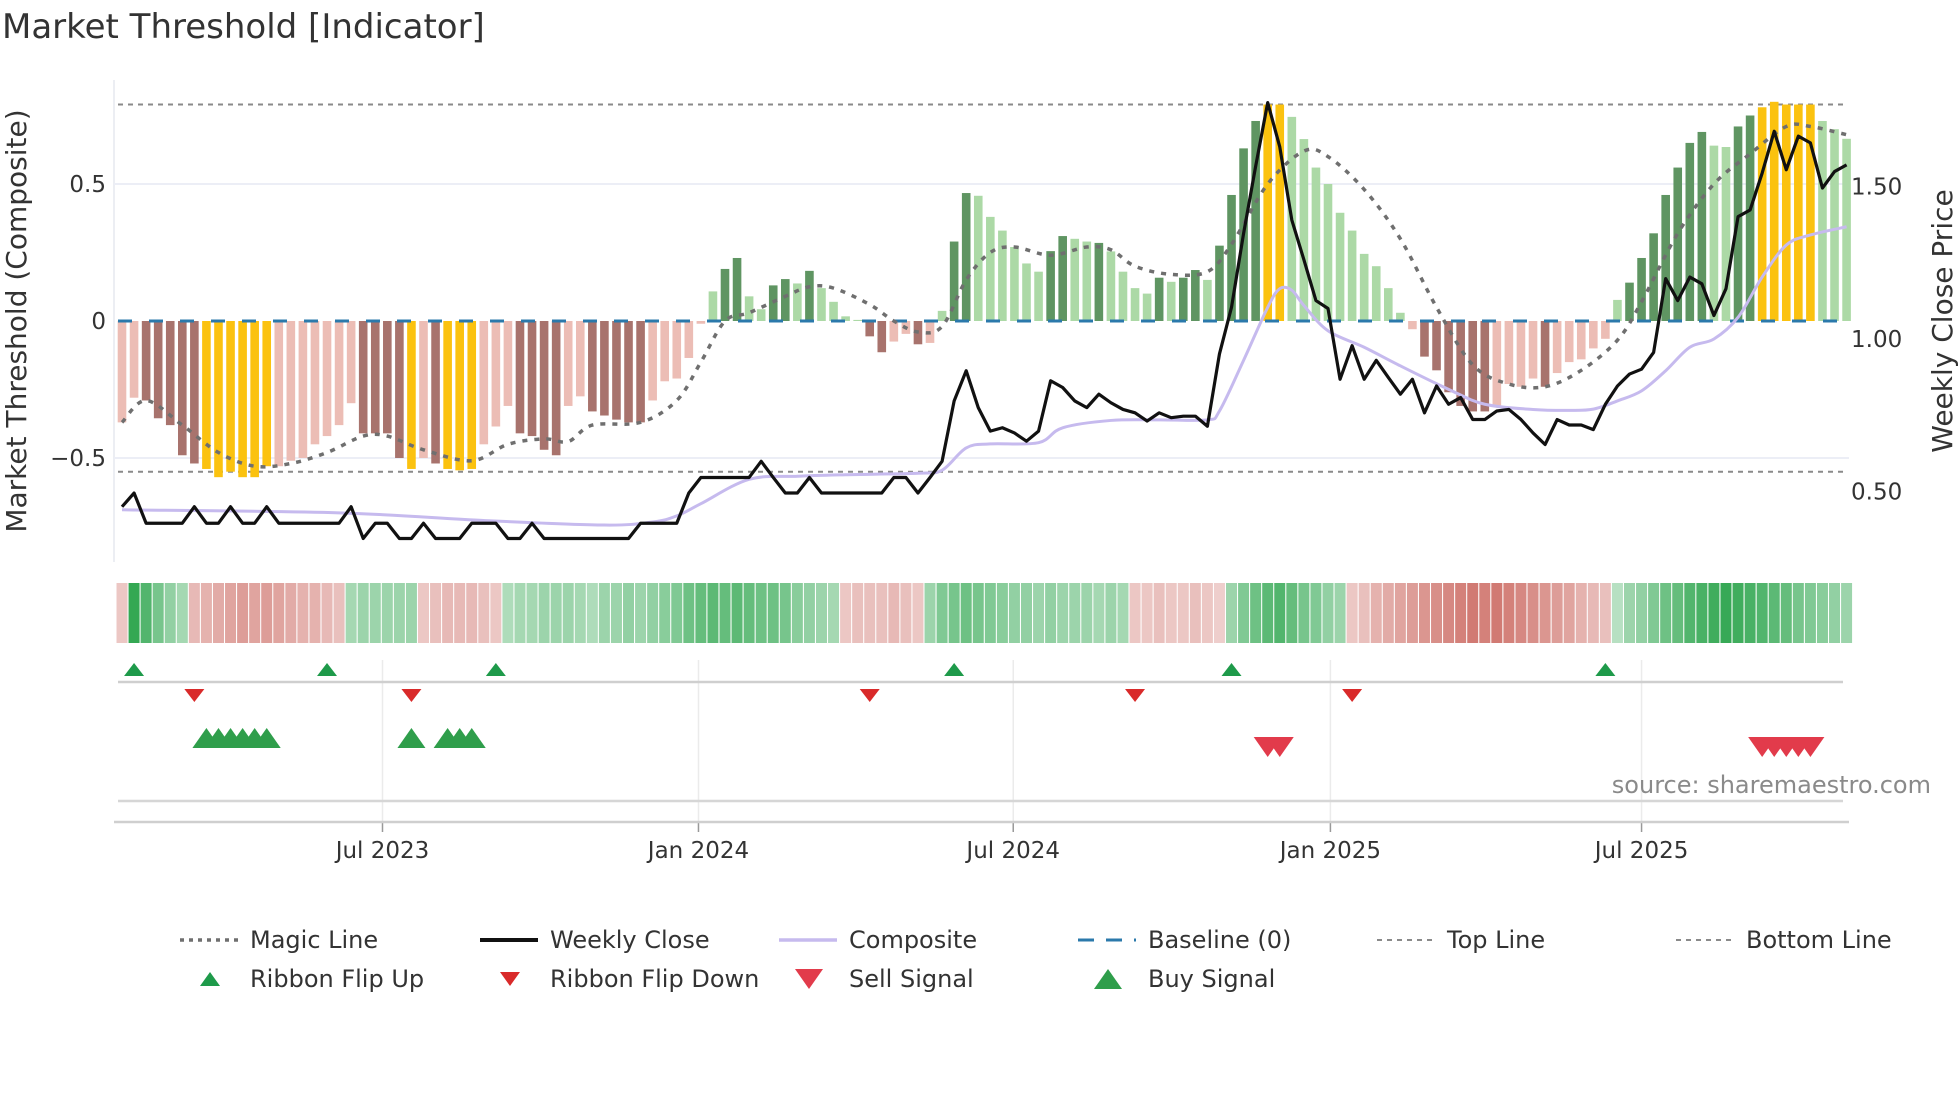 This screenshot has height=1106, width=1960. What do you see at coordinates (87, 185) in the screenshot?
I see `y-tick-label-left: 0.5` at bounding box center [87, 185].